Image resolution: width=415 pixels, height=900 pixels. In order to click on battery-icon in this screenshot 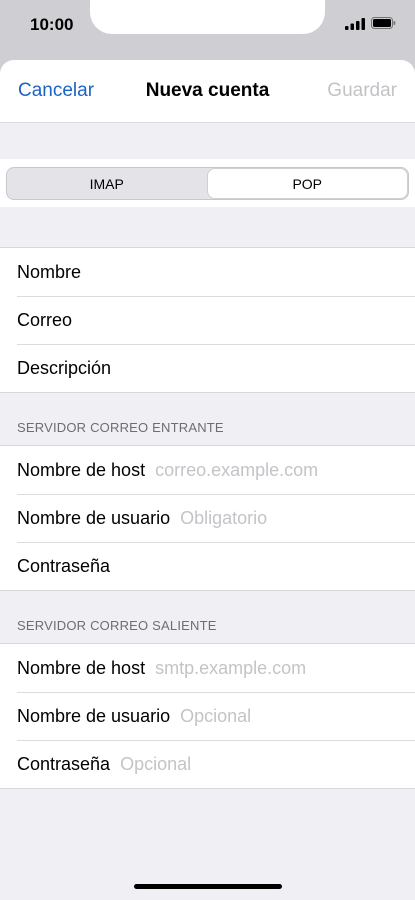, I will do `click(383, 23)`.